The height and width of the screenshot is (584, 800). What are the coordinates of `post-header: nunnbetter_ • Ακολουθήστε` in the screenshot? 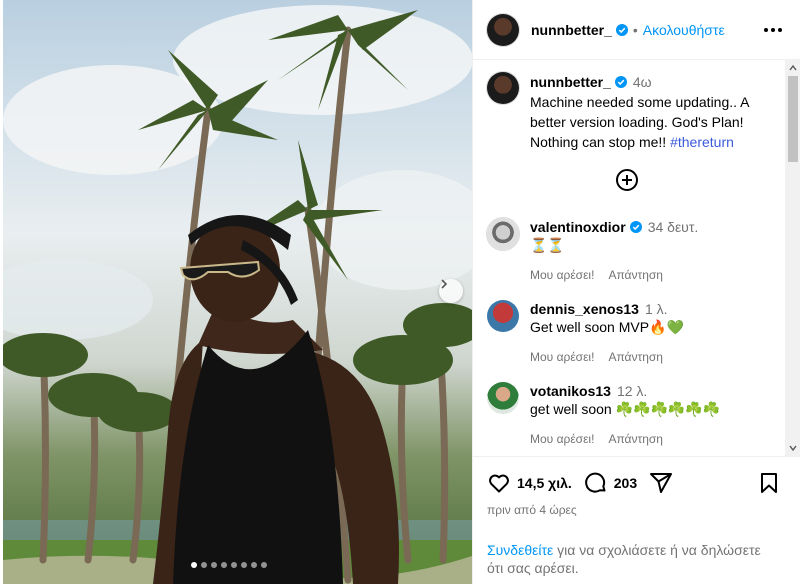 It's located at (636, 30).